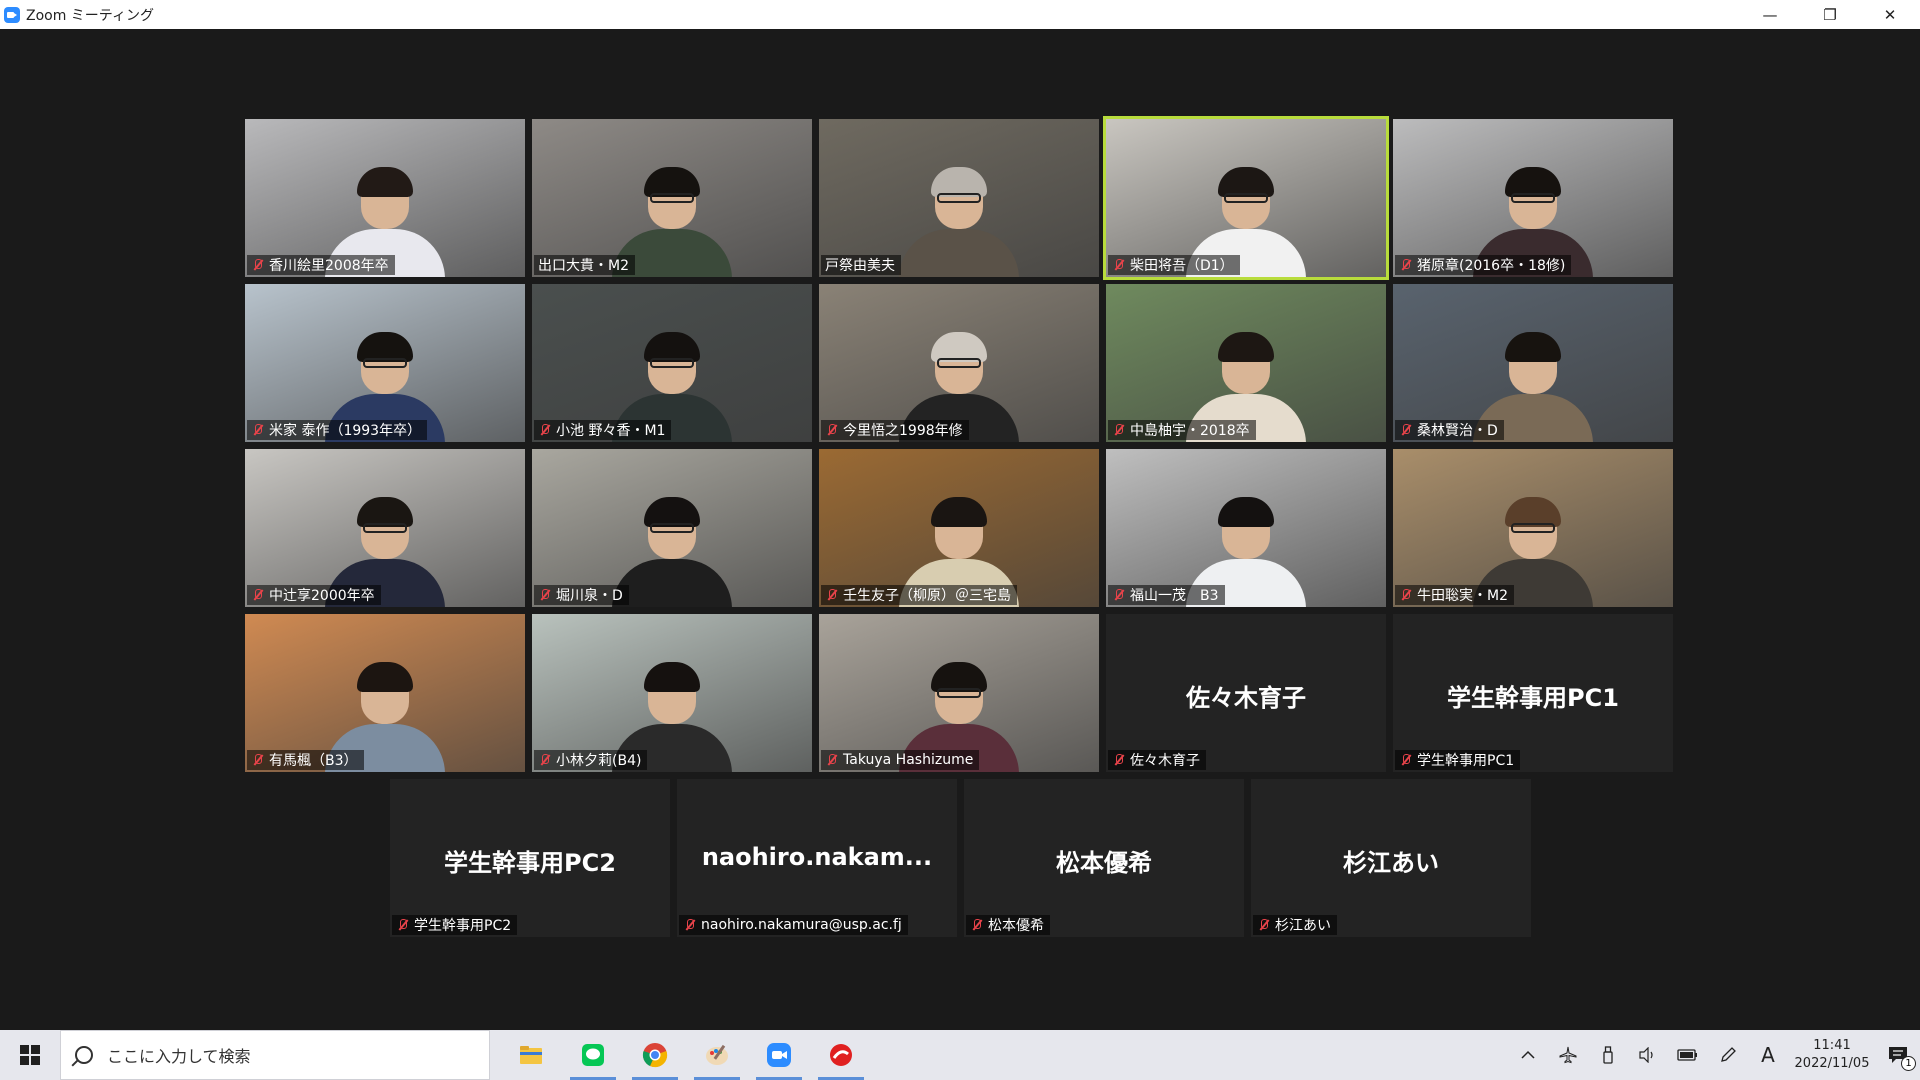  What do you see at coordinates (1491, 266) in the screenshot?
I see `participant-name: 猪原章(2016卒・18修)` at bounding box center [1491, 266].